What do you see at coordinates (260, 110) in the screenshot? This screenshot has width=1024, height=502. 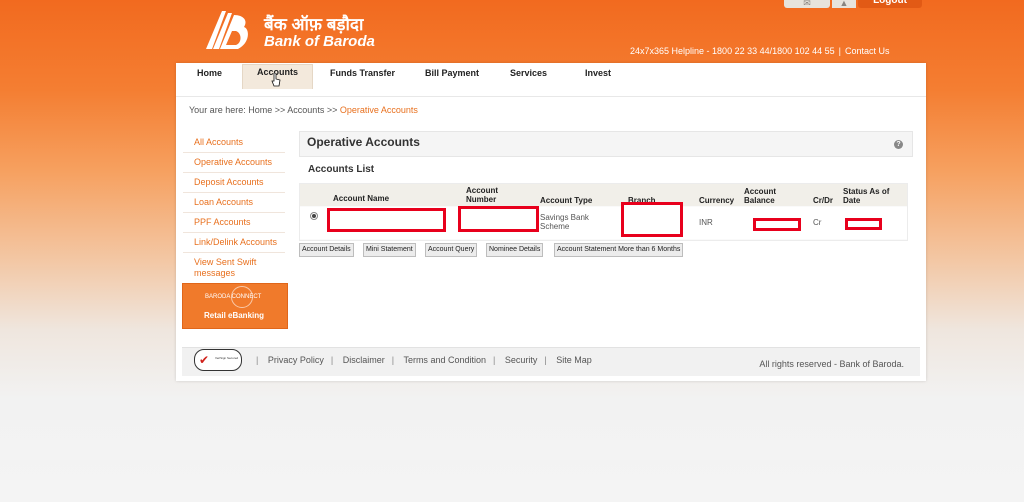 I see `breadcrumb-home: Home` at bounding box center [260, 110].